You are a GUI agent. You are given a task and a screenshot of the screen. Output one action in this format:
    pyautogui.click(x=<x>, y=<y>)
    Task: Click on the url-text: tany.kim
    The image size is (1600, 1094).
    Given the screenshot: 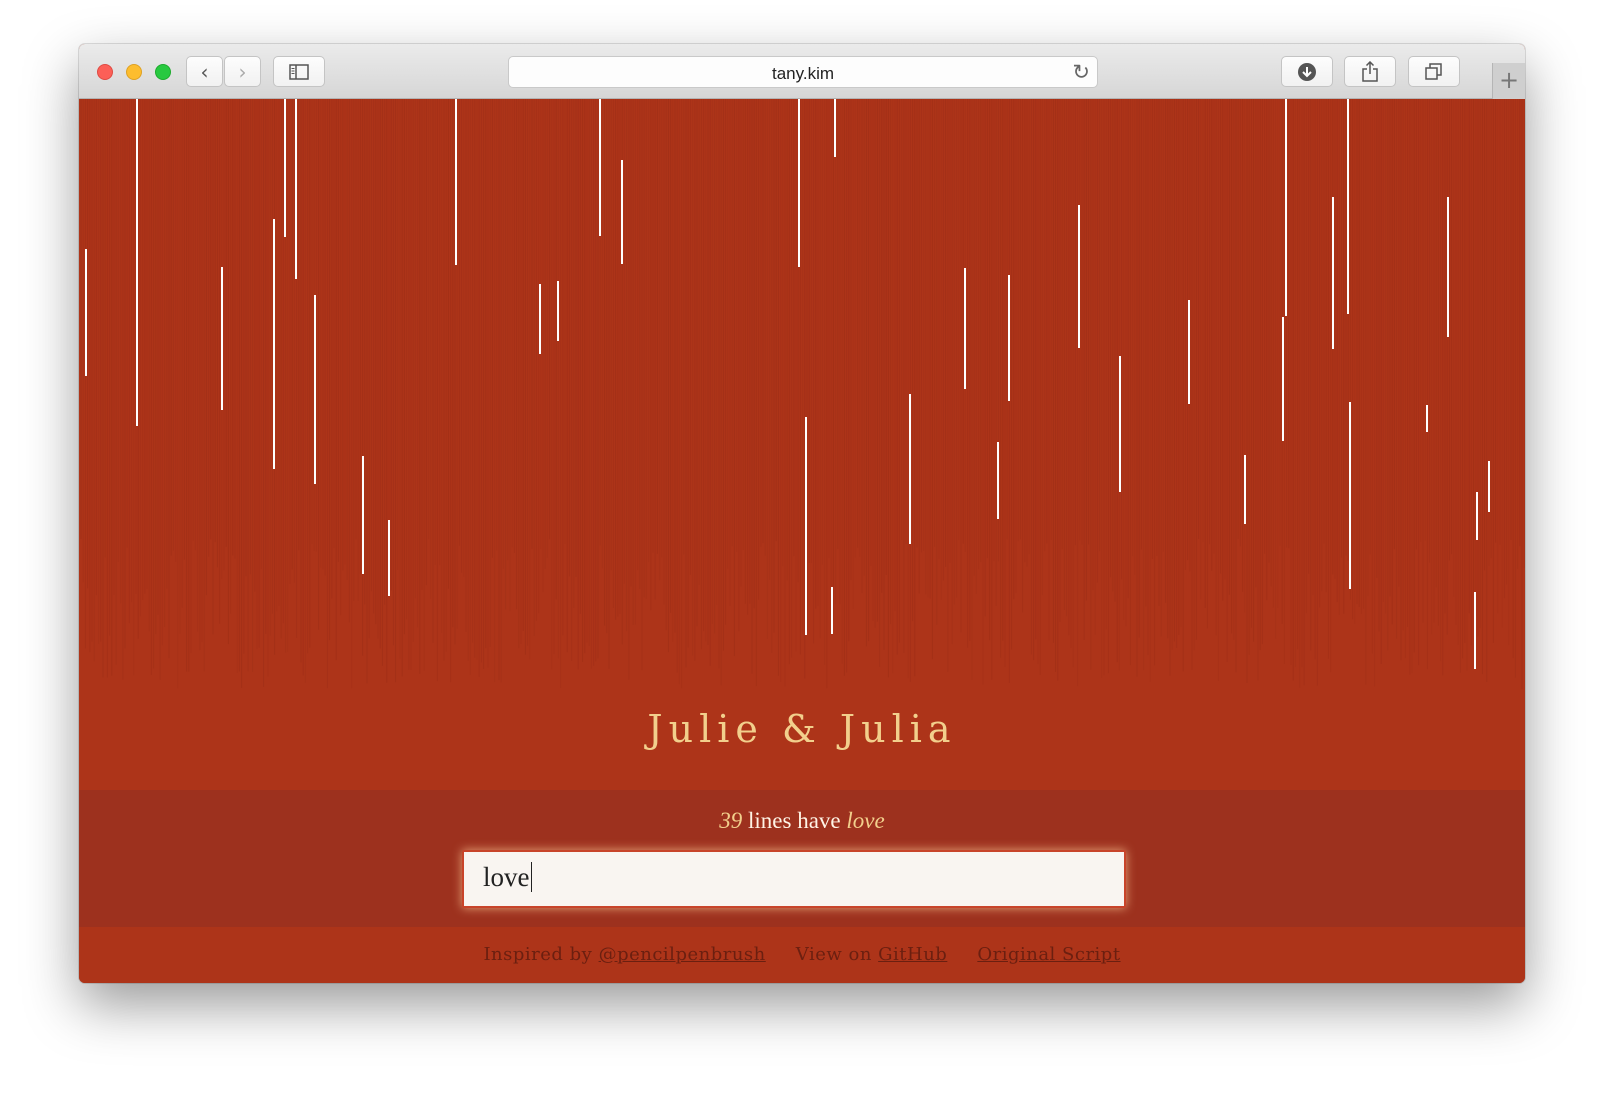 What is the action you would take?
    pyautogui.click(x=803, y=73)
    